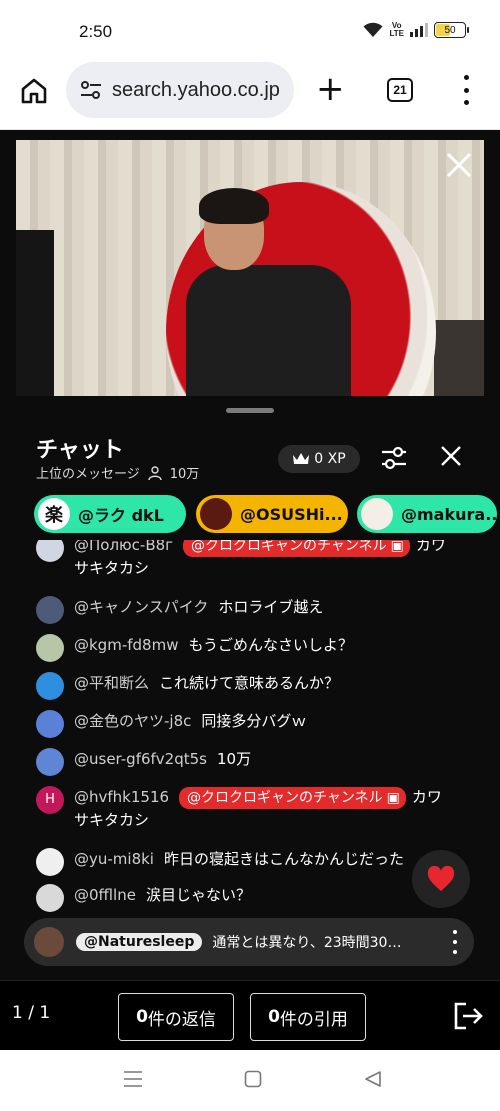 Image resolution: width=500 pixels, height=1111 pixels. Describe the element at coordinates (330, 89) in the screenshot. I see `new-tab-icon: +` at that location.